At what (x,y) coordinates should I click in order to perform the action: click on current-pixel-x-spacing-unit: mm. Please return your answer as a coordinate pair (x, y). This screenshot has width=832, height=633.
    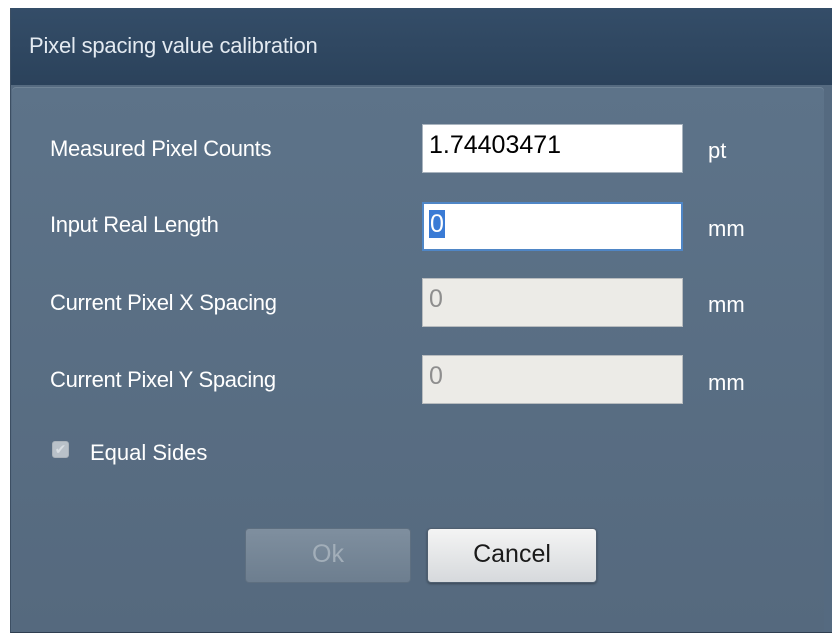
    Looking at the image, I should click on (726, 304).